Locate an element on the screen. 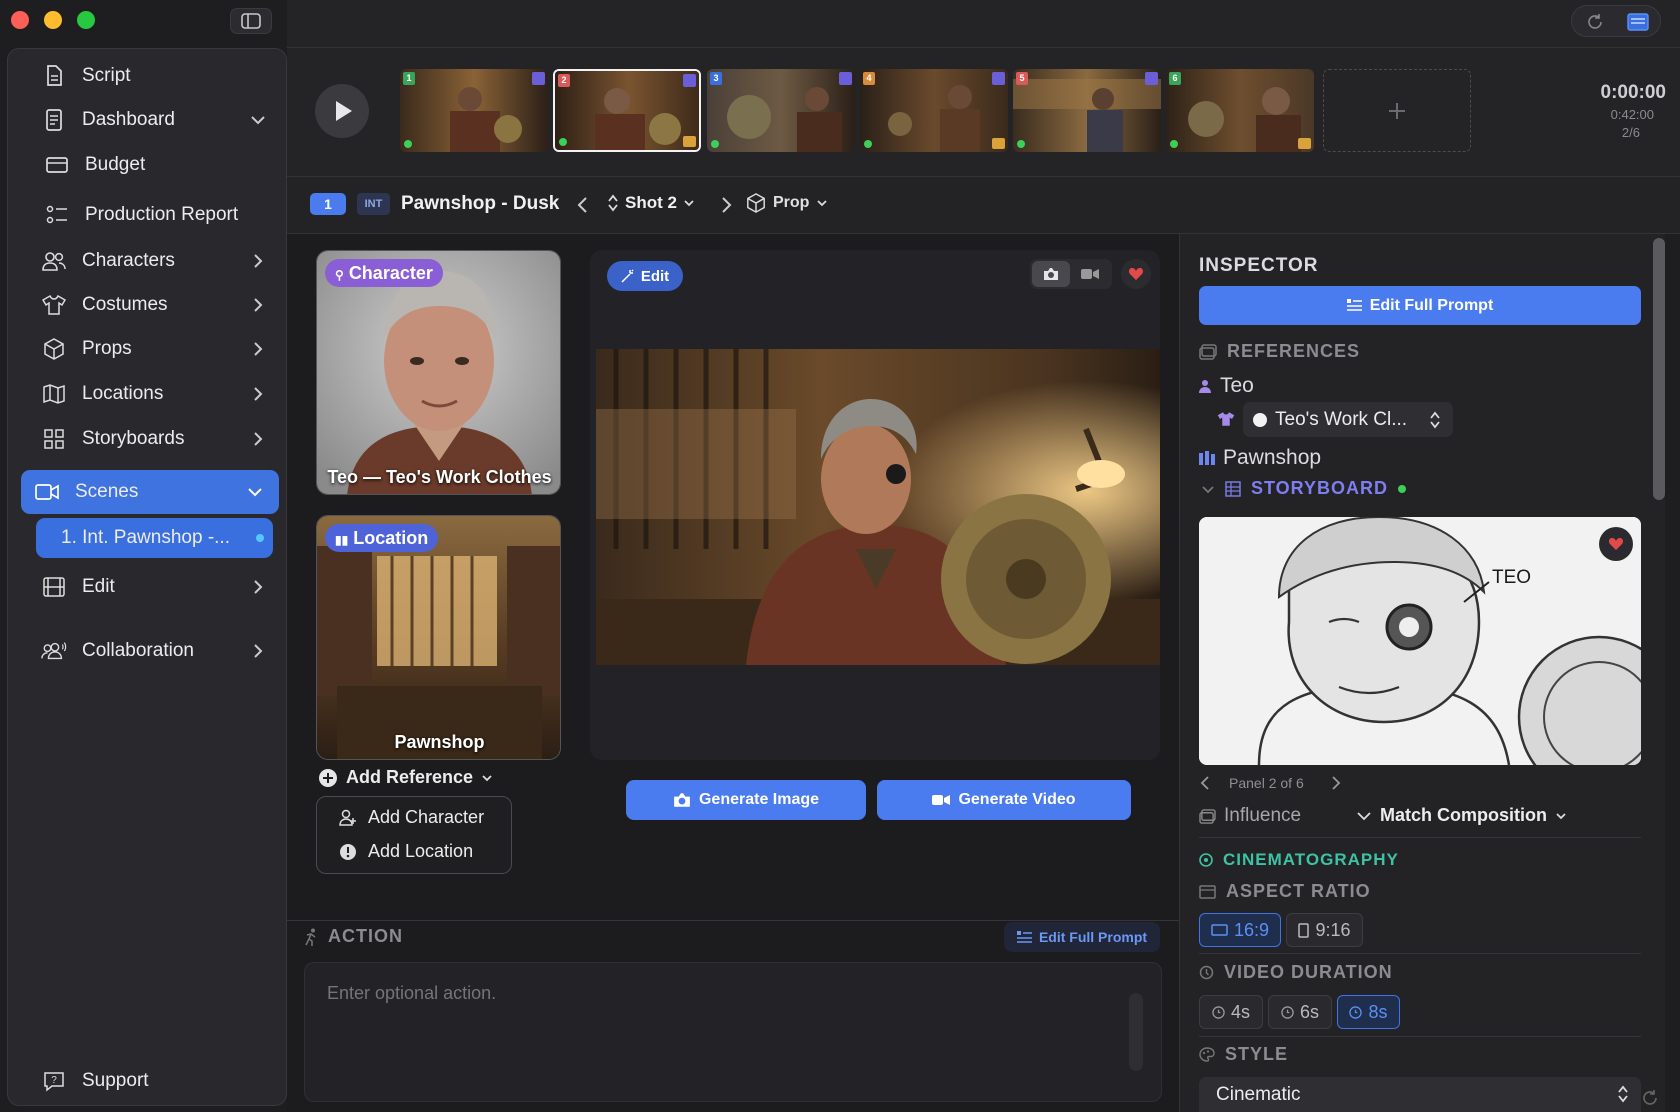  sidebar-item-scenes: Scenes is located at coordinates (150, 492).